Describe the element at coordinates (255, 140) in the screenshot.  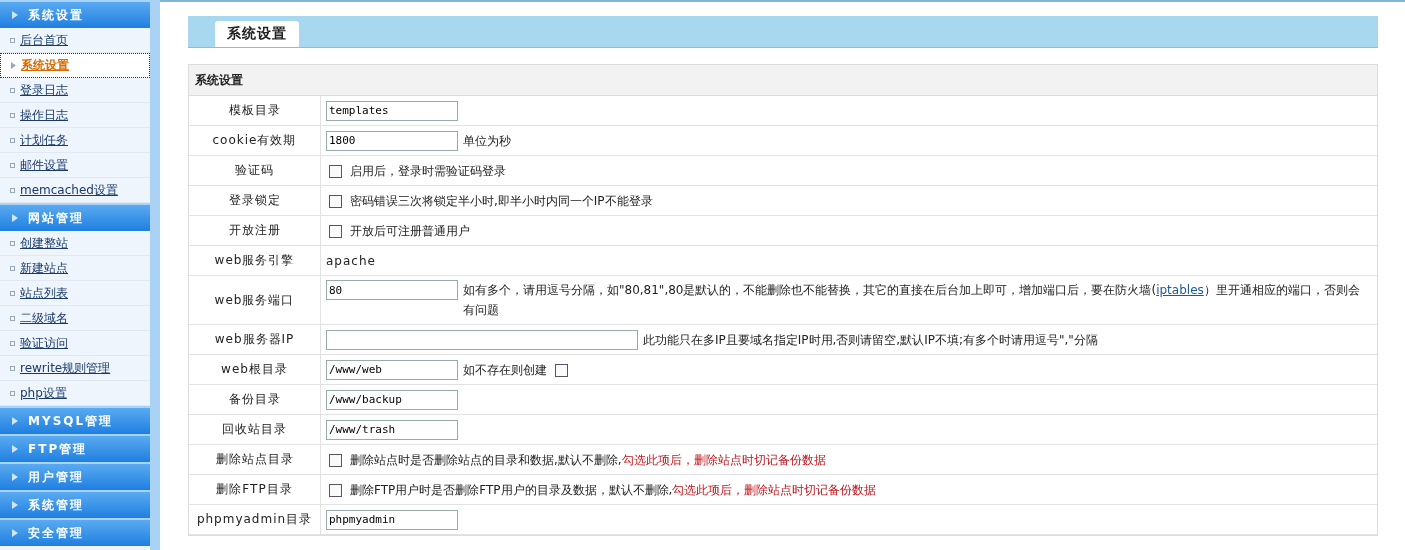
I see `field-label: cookie有效期` at that location.